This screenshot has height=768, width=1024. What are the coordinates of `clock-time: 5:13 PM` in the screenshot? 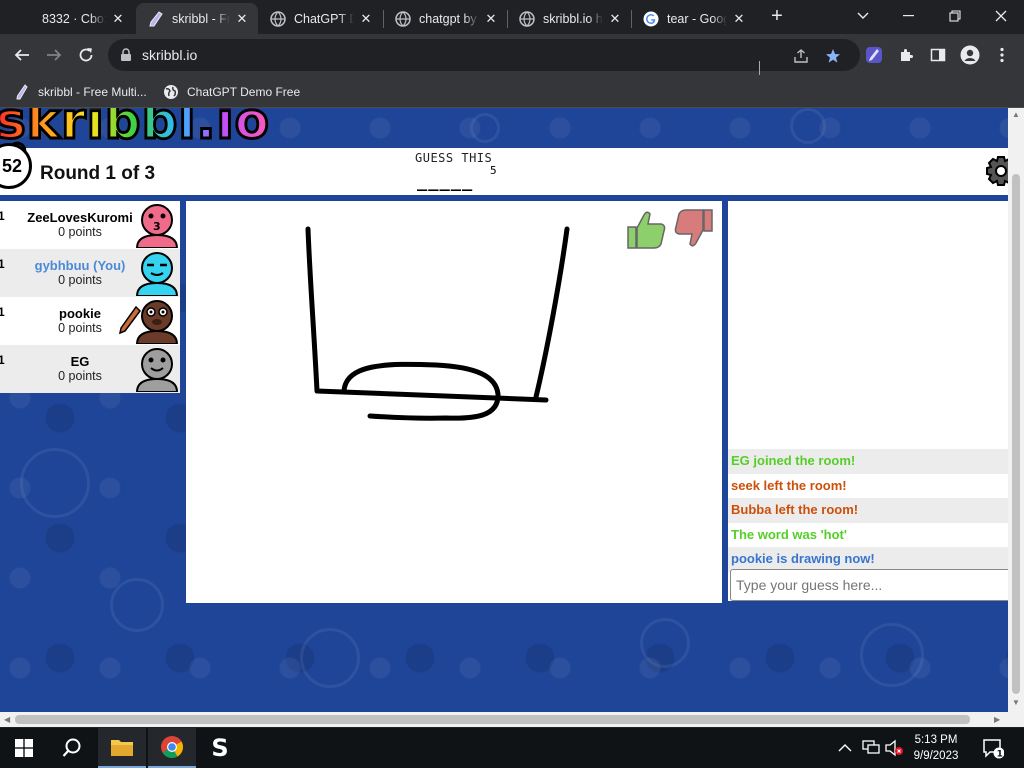 It's located at (936, 740).